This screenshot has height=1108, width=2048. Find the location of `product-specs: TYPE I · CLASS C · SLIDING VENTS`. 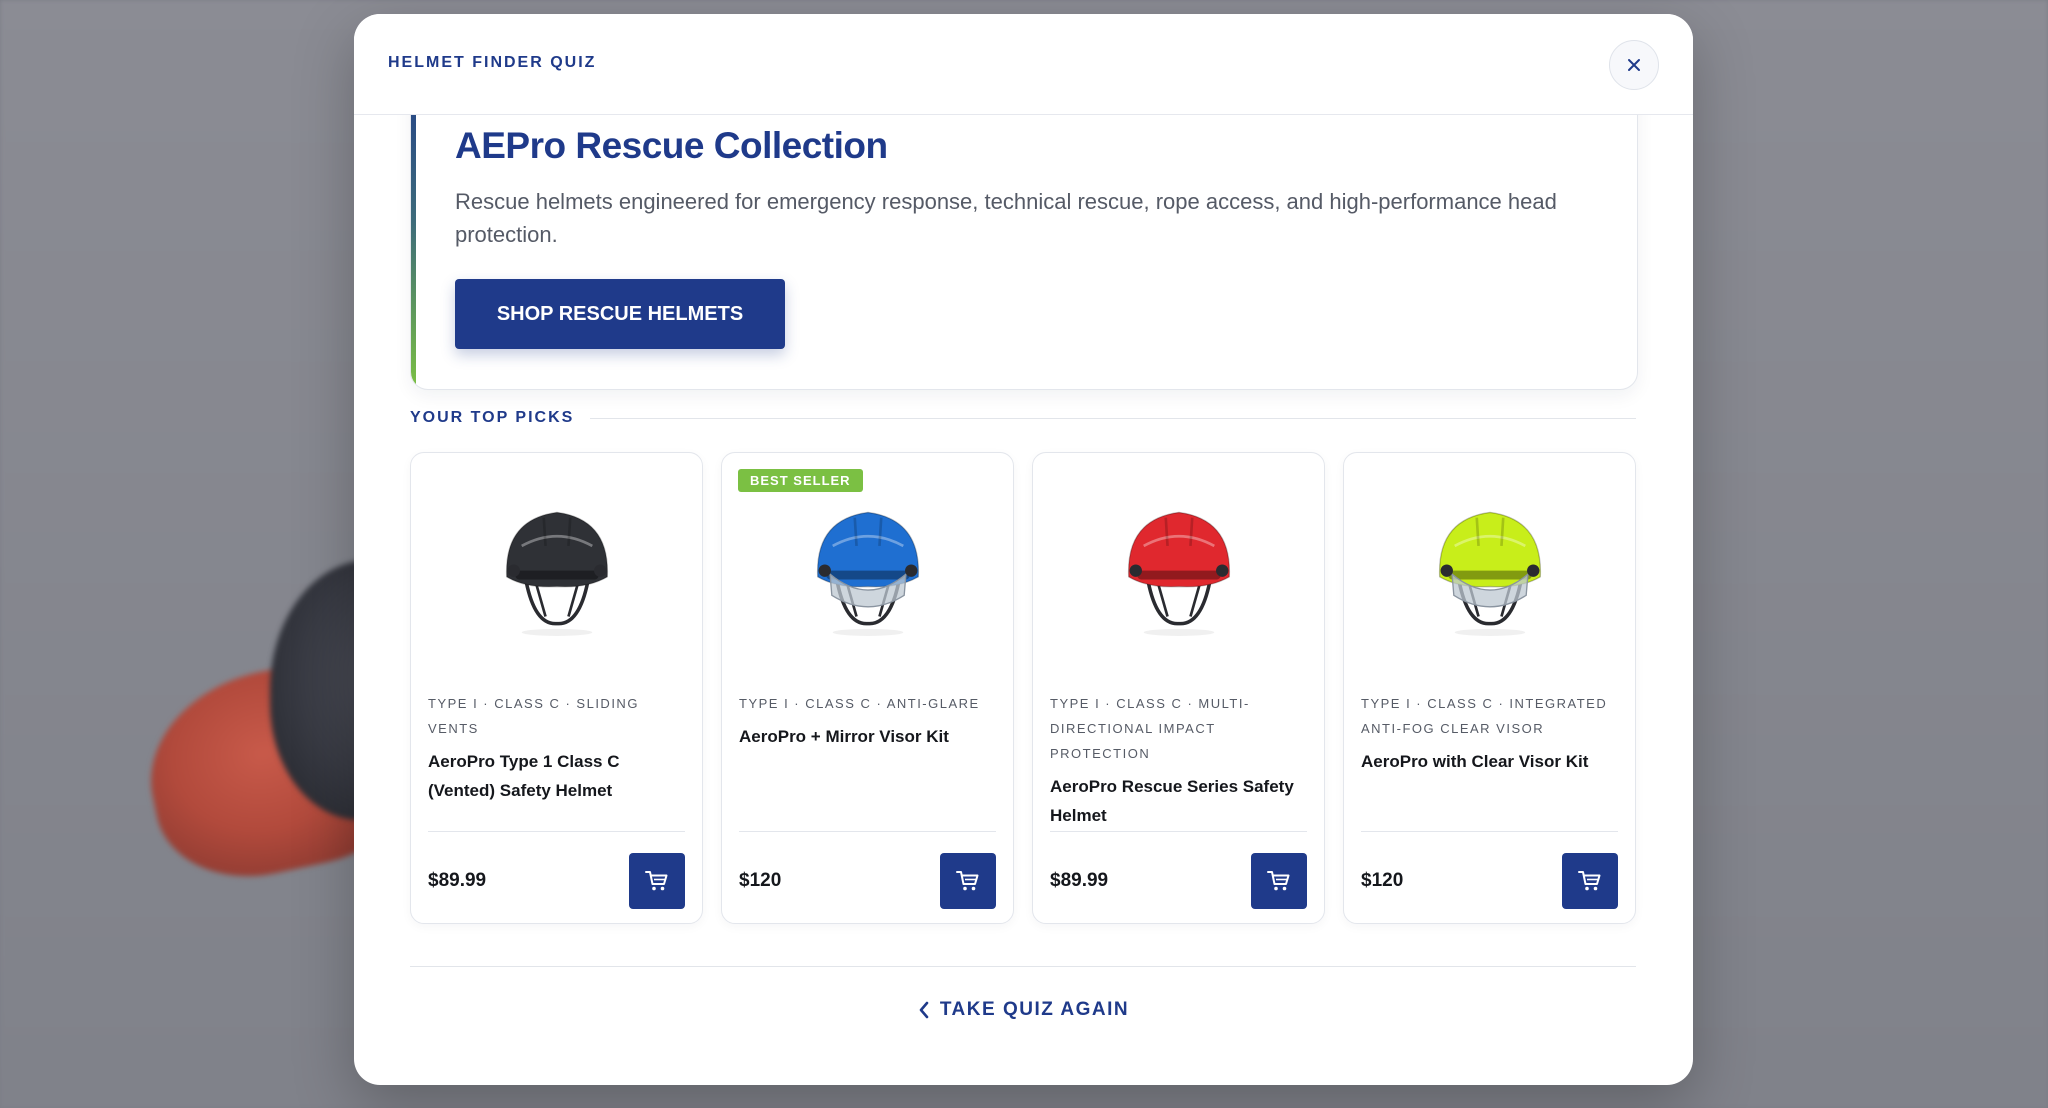

product-specs: TYPE I · CLASS C · SLIDING VENTS is located at coordinates (533, 716).